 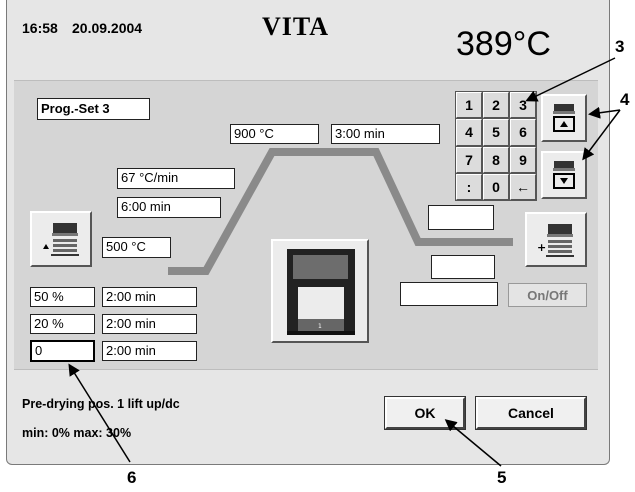 I want to click on callout-3: 3, so click(x=620, y=46).